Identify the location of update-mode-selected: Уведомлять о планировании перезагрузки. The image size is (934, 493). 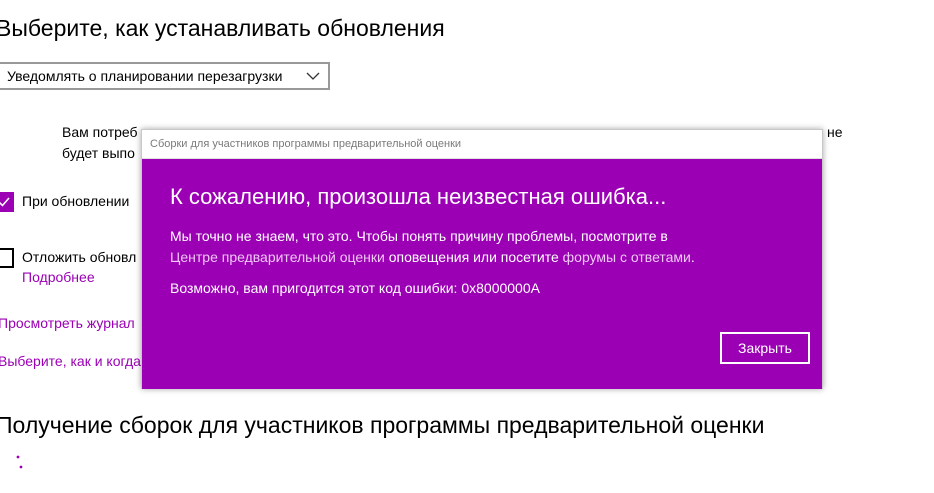
(145, 76).